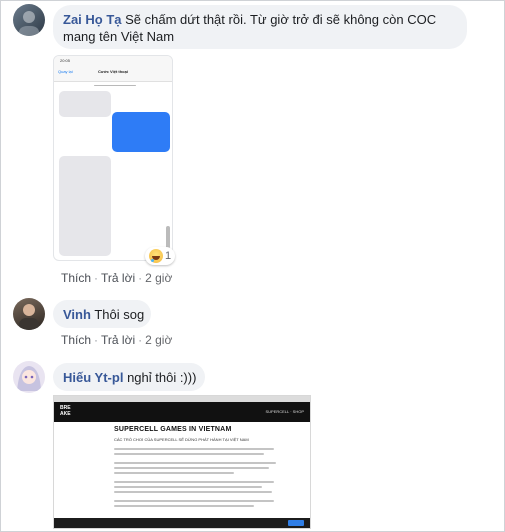 The image size is (505, 532). I want to click on comment-author: Vinh, so click(77, 314).